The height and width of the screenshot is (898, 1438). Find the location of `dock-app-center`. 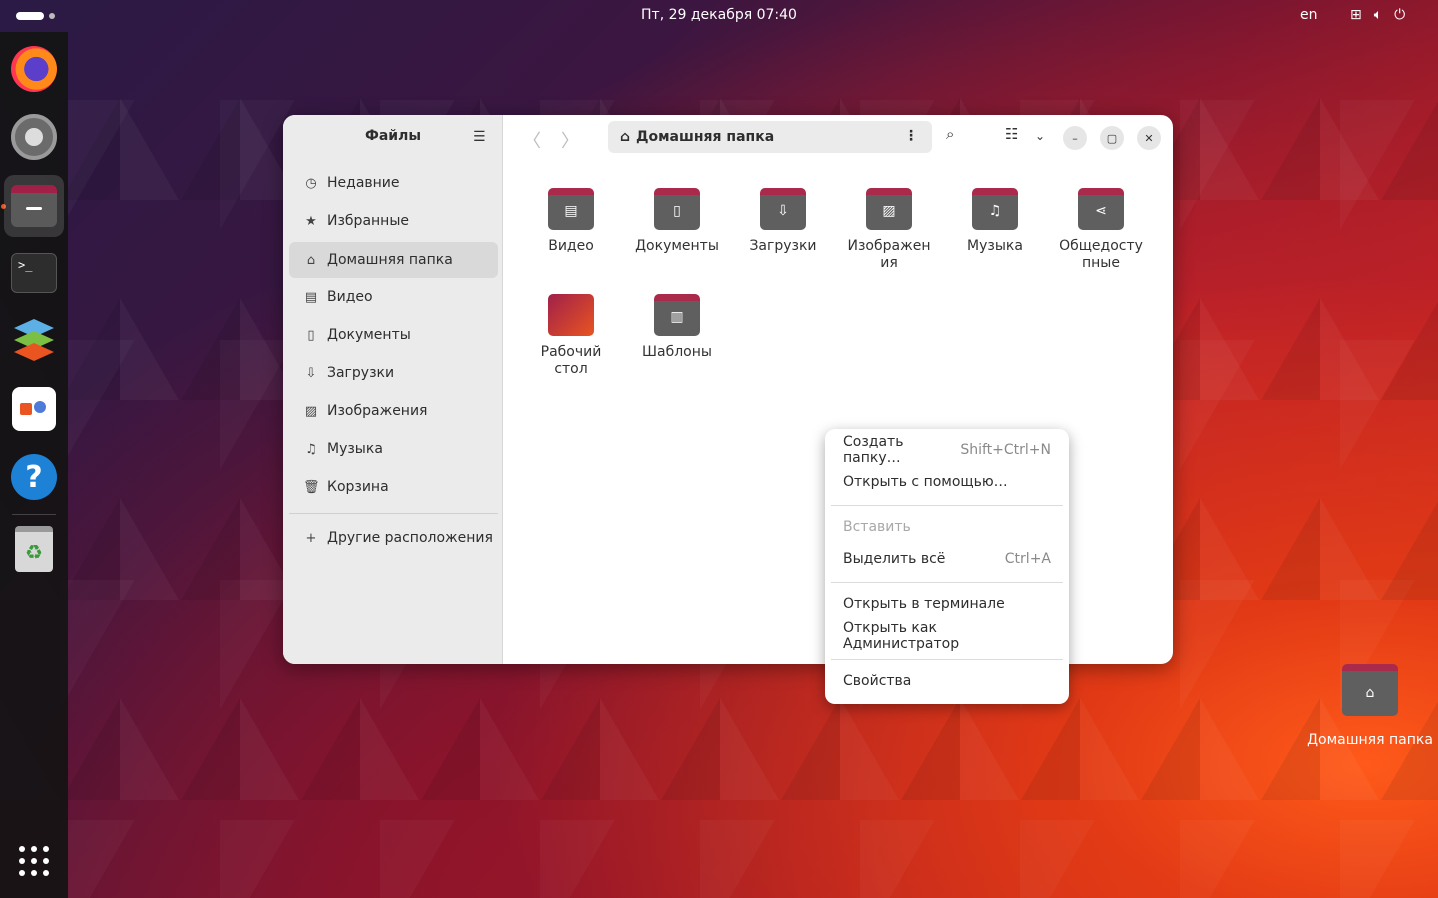

dock-app-center is located at coordinates (34, 409).